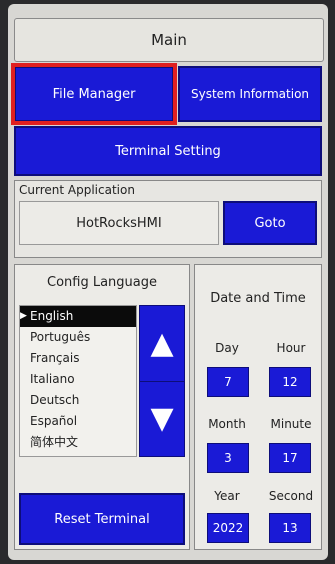 The width and height of the screenshot is (335, 564). I want to click on triangle-down-icon: ▼, so click(162, 418).